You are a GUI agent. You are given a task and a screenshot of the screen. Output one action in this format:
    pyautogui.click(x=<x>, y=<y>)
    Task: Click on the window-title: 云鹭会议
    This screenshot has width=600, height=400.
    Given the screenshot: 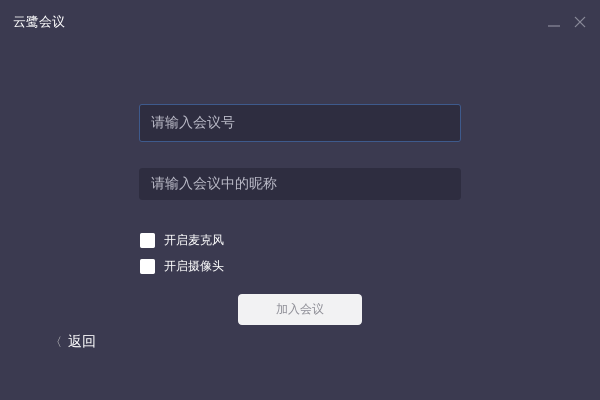 What is the action you would take?
    pyautogui.click(x=39, y=22)
    